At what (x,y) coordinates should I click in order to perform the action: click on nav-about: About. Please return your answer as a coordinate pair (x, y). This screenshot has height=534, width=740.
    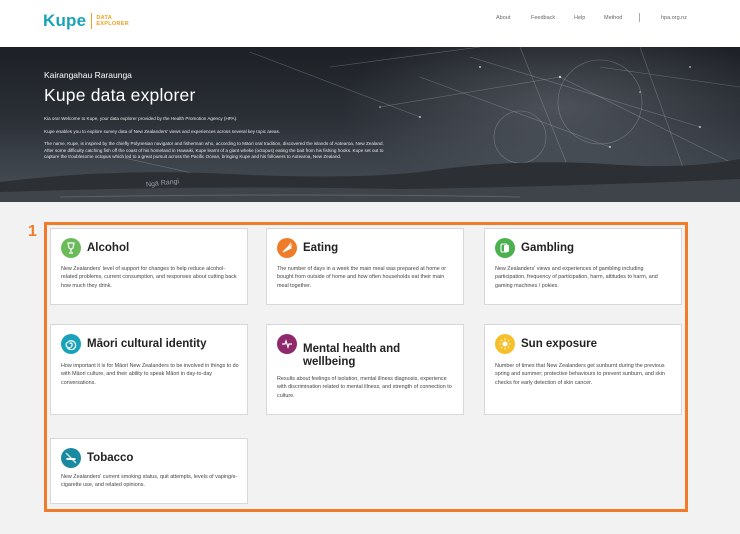
    Looking at the image, I should click on (503, 18).